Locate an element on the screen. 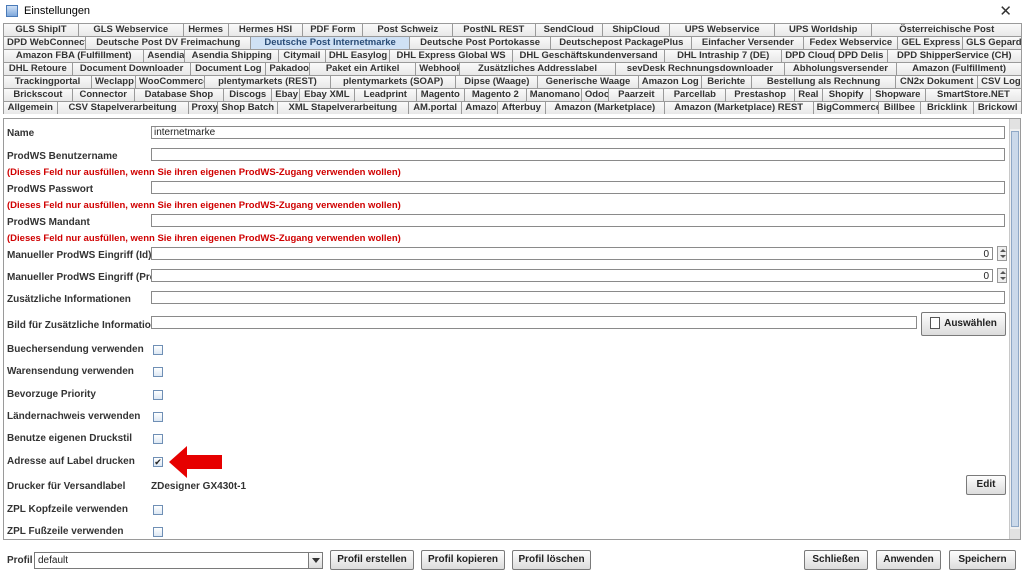 The image size is (1024, 577). tab-einfacher-versender: Einfacher Versender is located at coordinates (748, 42).